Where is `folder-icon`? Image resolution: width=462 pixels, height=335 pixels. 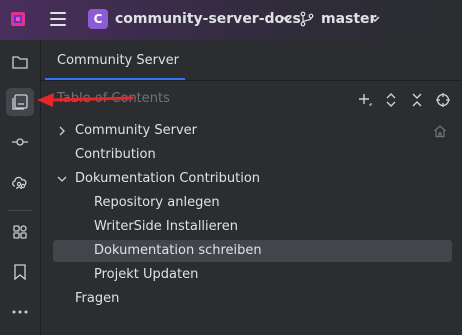 folder-icon is located at coordinates (20, 62).